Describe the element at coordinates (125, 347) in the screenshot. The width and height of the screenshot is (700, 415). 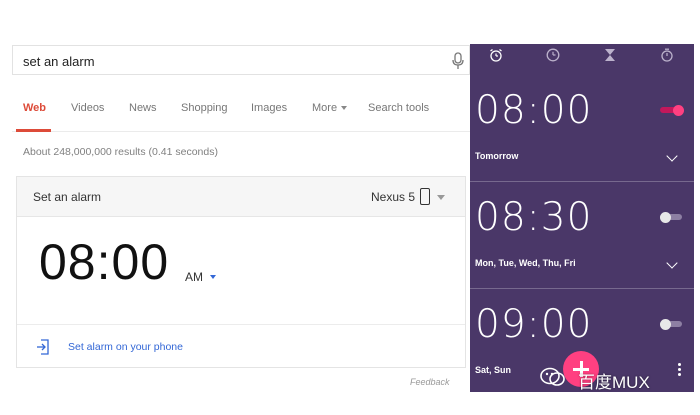
I see `set-alarm-on-phone-link: Set alarm on your phone` at that location.